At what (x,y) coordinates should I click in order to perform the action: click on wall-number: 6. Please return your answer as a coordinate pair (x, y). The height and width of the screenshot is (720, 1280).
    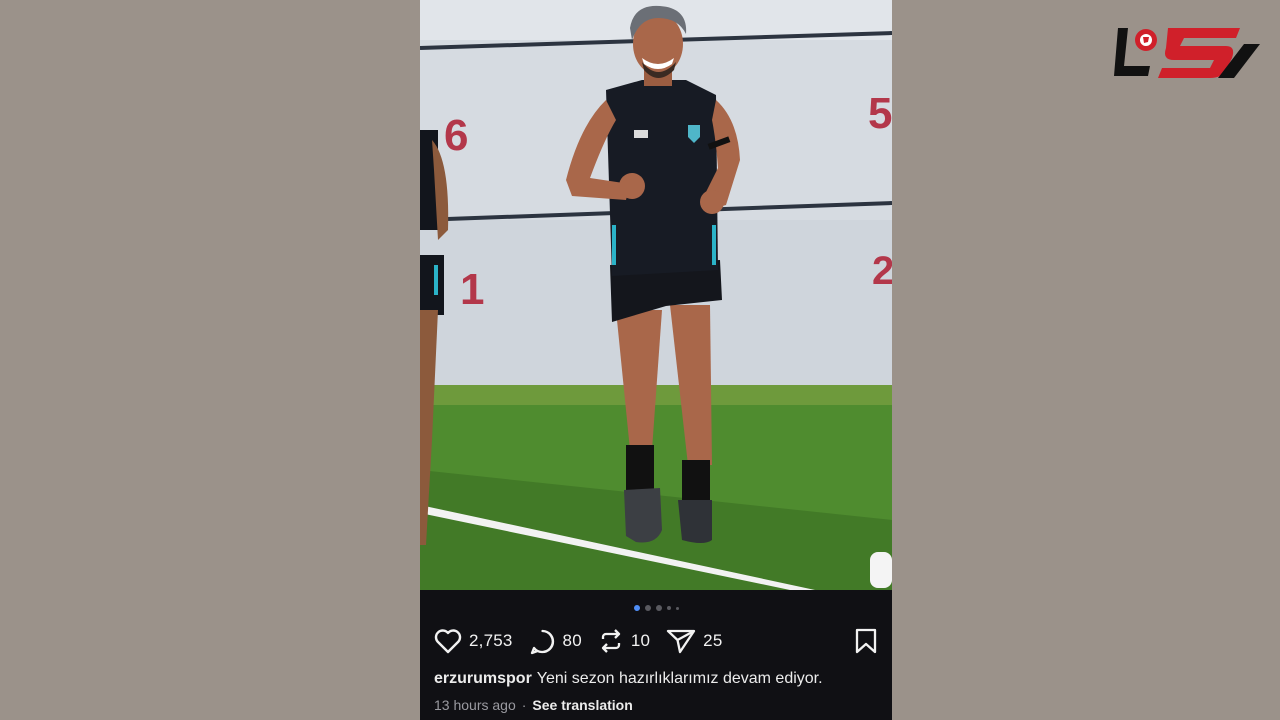
    Looking at the image, I should click on (456, 135).